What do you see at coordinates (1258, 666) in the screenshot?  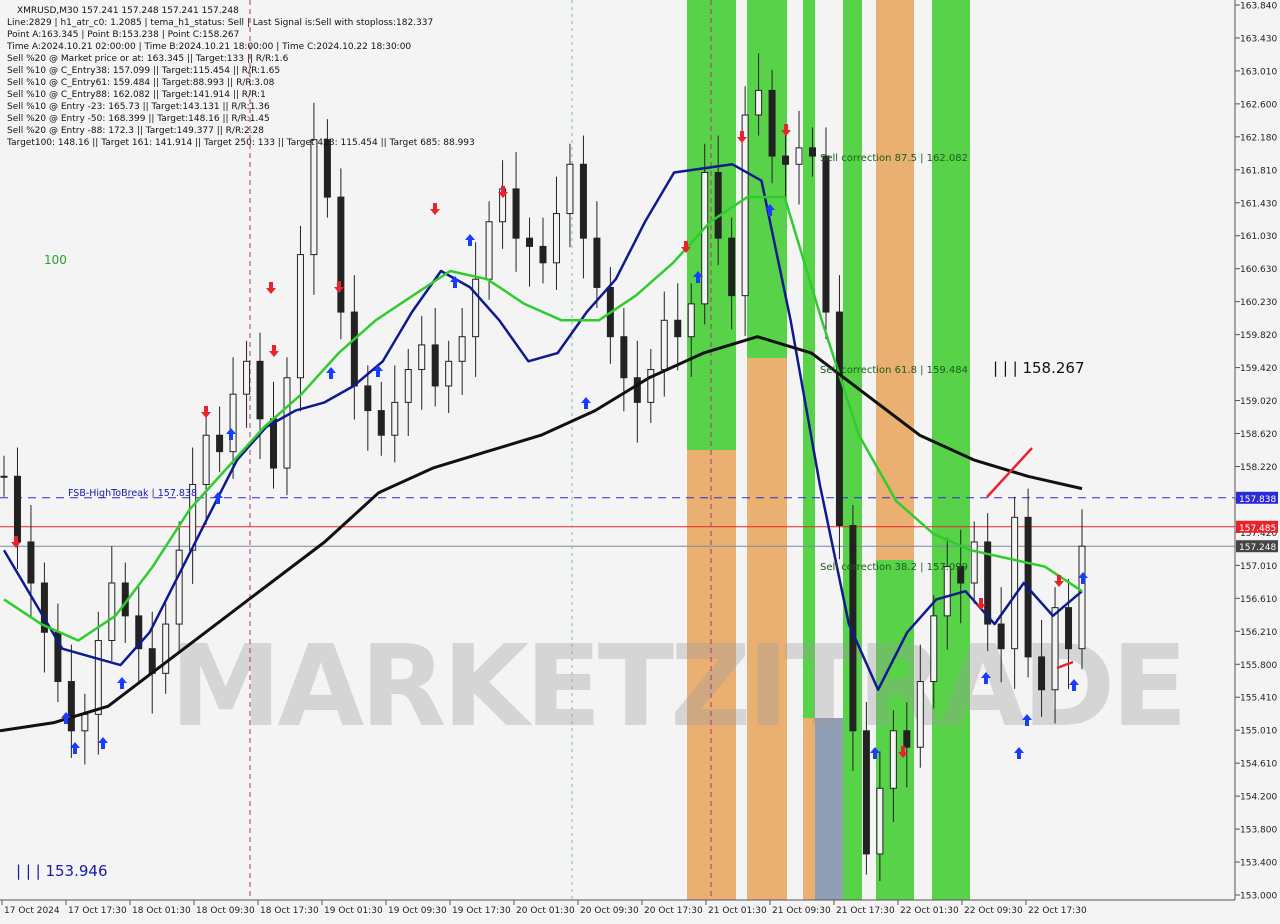 I see `price-tick-label: 155.800` at bounding box center [1258, 666].